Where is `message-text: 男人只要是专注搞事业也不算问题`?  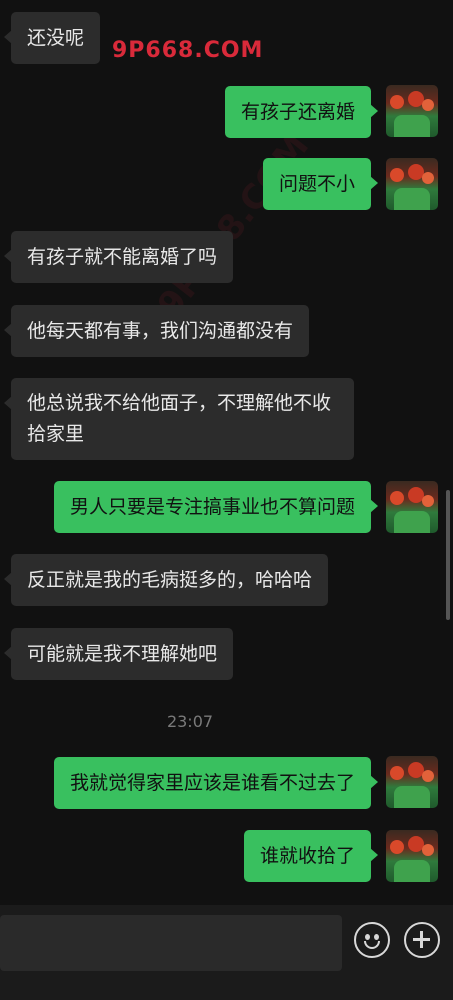
message-text: 男人只要是专注搞事业也不算问题 is located at coordinates (212, 507).